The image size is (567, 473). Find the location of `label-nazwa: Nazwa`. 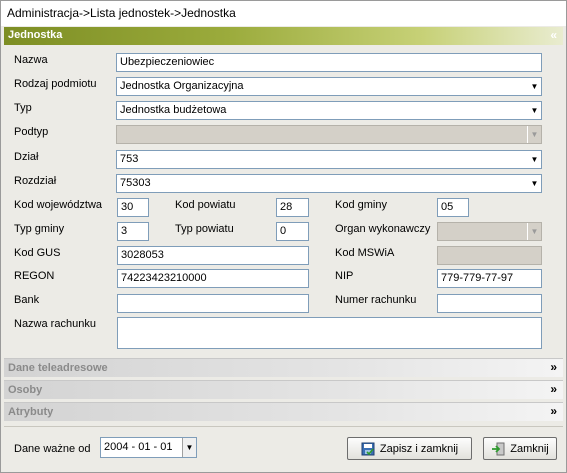

label-nazwa: Nazwa is located at coordinates (31, 60).